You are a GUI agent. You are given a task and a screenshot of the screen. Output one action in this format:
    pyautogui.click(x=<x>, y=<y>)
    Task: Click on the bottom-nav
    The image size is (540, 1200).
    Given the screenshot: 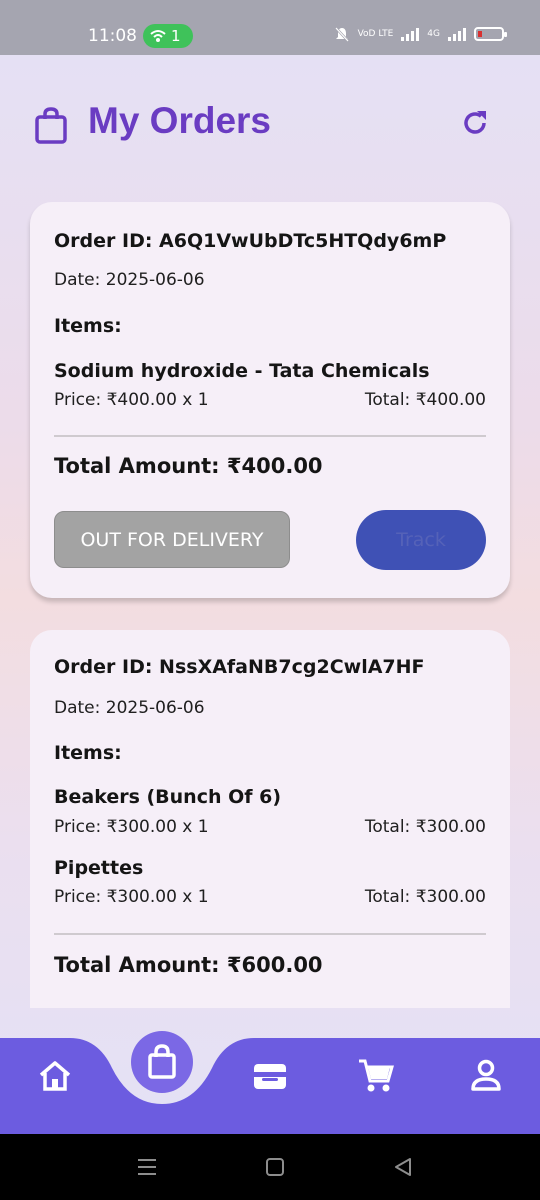 What is the action you would take?
    pyautogui.click(x=270, y=1081)
    